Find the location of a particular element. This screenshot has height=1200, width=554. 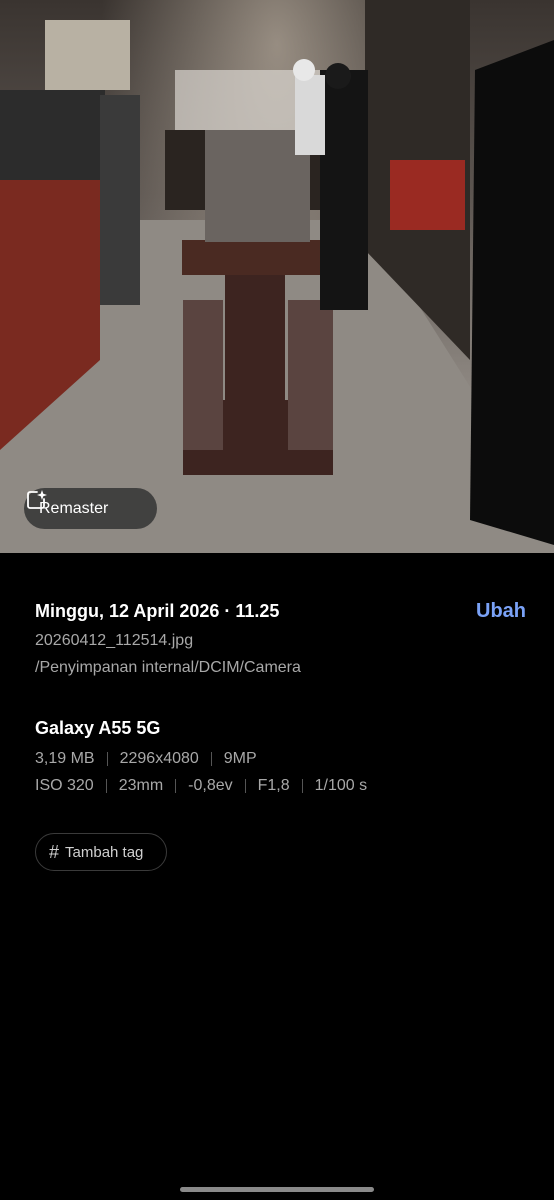

edit-button: Ubah is located at coordinates (501, 611).